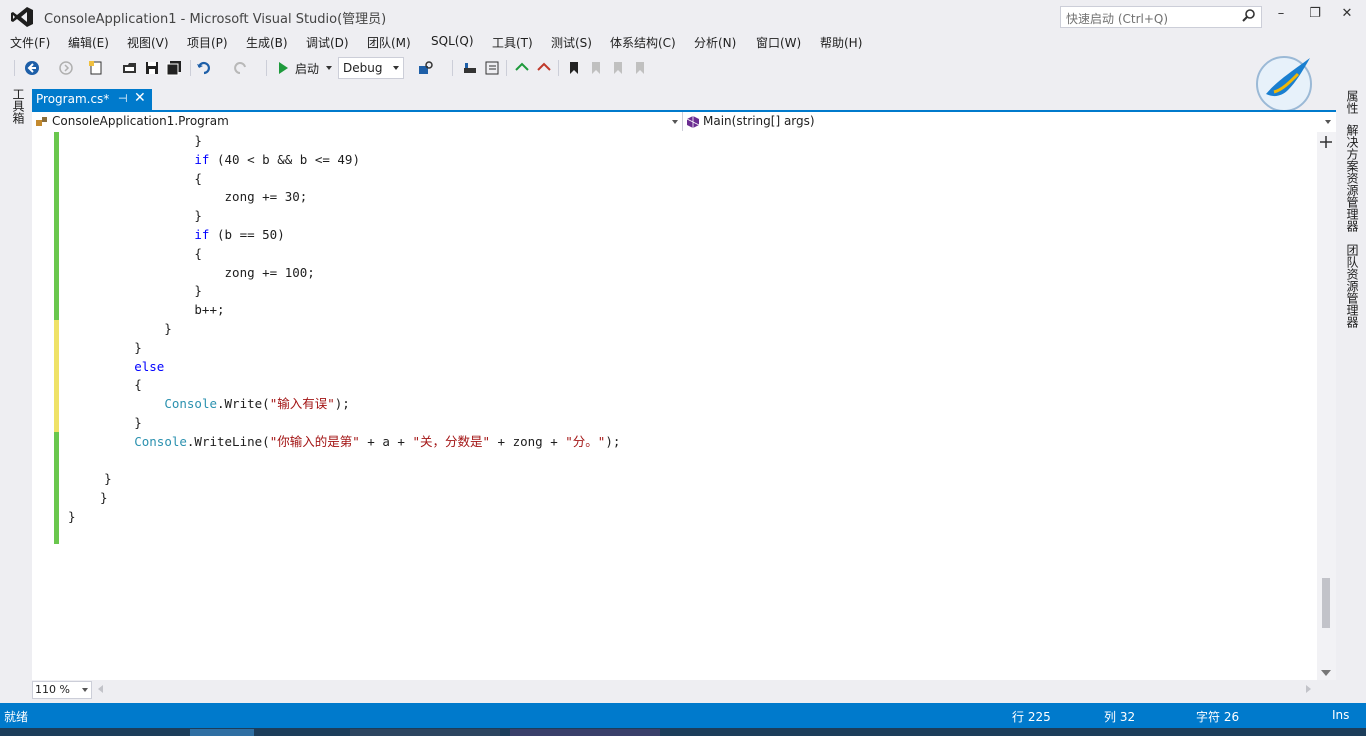 Image resolution: width=1366 pixels, height=736 pixels. Describe the element at coordinates (574, 68) in the screenshot. I see `bookmark-icon` at that location.